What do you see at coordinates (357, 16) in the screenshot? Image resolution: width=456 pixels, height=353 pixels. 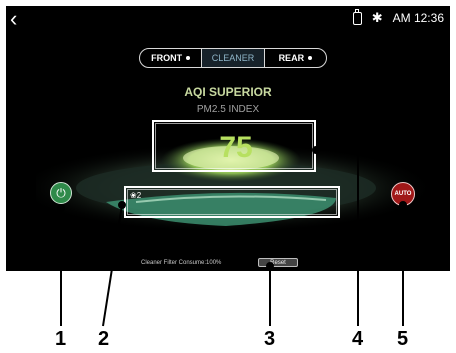 I see `usb-icon` at bounding box center [357, 16].